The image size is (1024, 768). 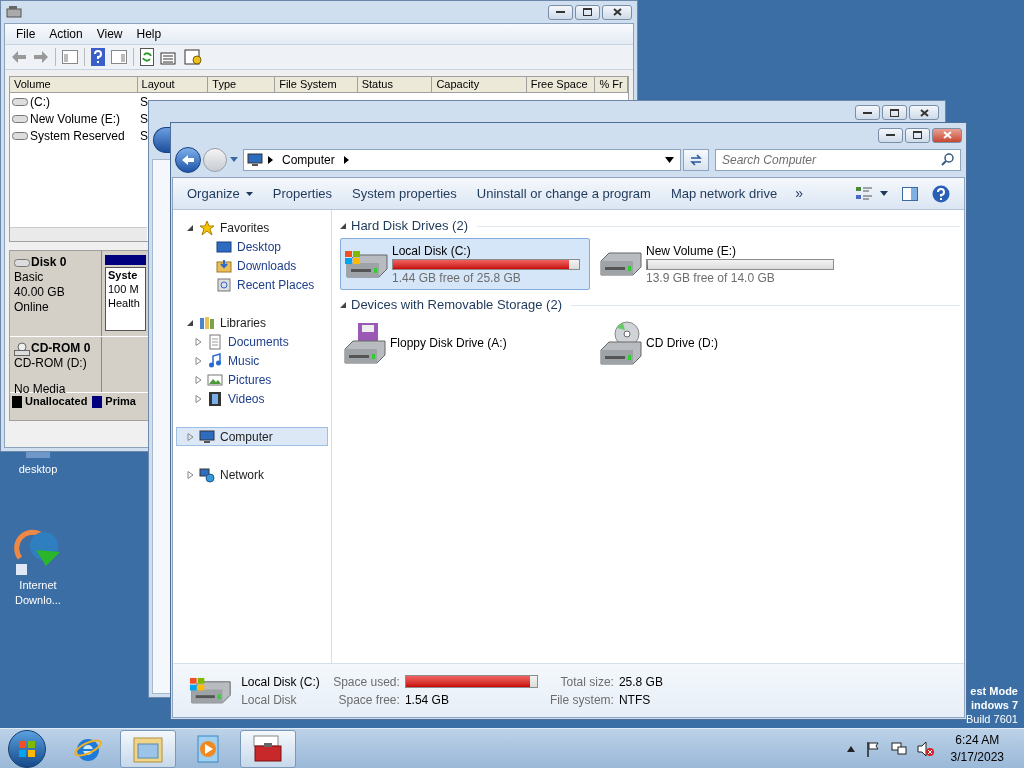 What do you see at coordinates (611, 85) in the screenshot?
I see `column-header: % Fr` at bounding box center [611, 85].